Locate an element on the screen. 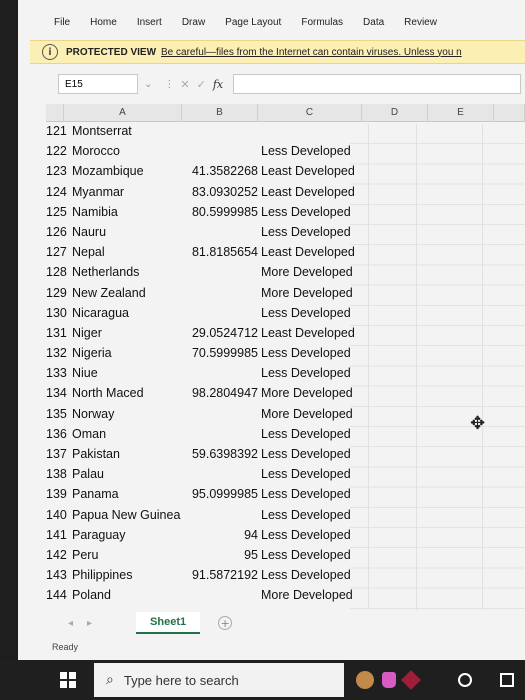  row-number: 135 is located at coordinates (59, 417).